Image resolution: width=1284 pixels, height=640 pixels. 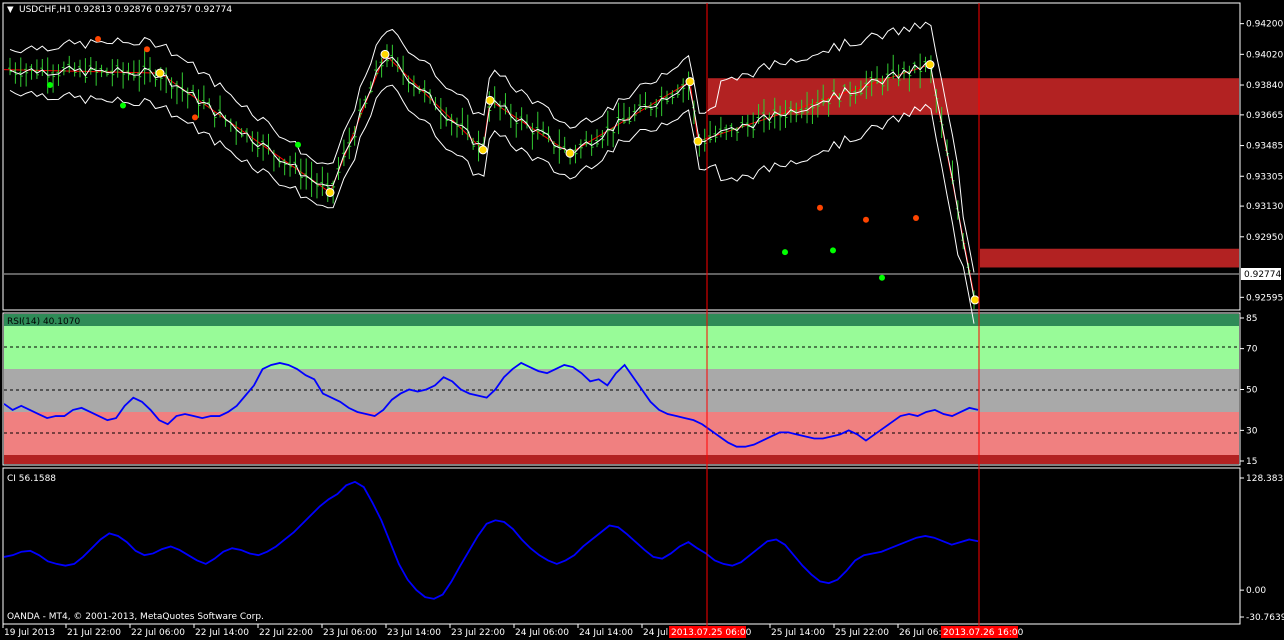 What do you see at coordinates (1264, 116) in the screenshot?
I see `price-tick-label: 0.93665` at bounding box center [1264, 116].